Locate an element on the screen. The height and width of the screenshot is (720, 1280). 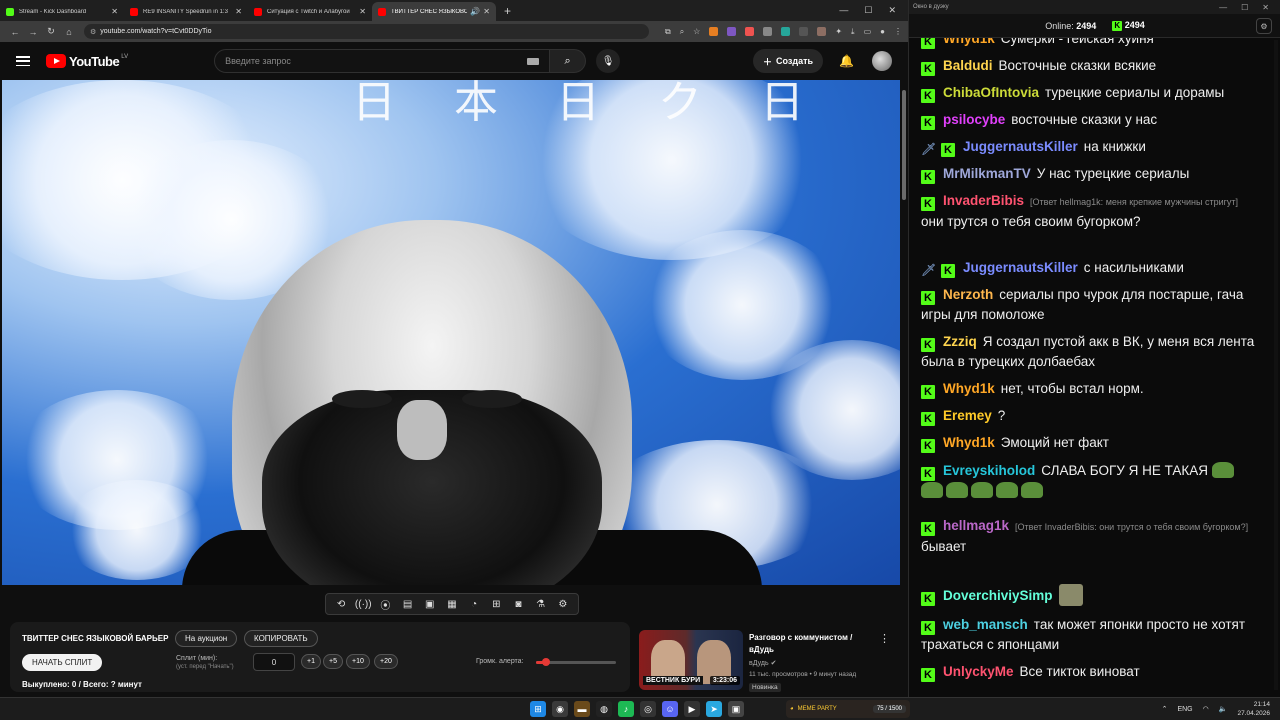
language-indicator: ENG is located at coordinates (1184, 709).